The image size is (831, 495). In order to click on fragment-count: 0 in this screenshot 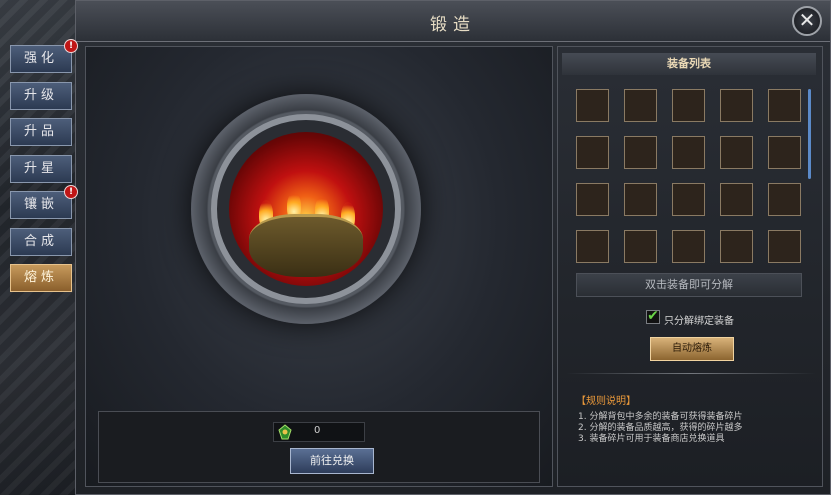, I will do `click(317, 430)`.